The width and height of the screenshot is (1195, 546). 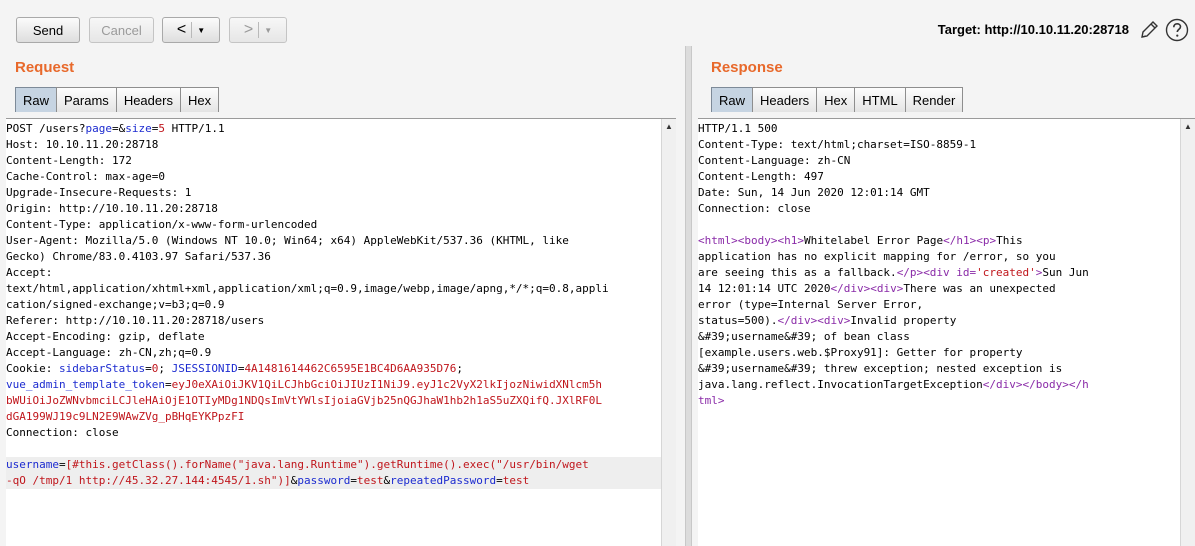 I want to click on request-tab-raw: Raw, so click(x=36, y=99).